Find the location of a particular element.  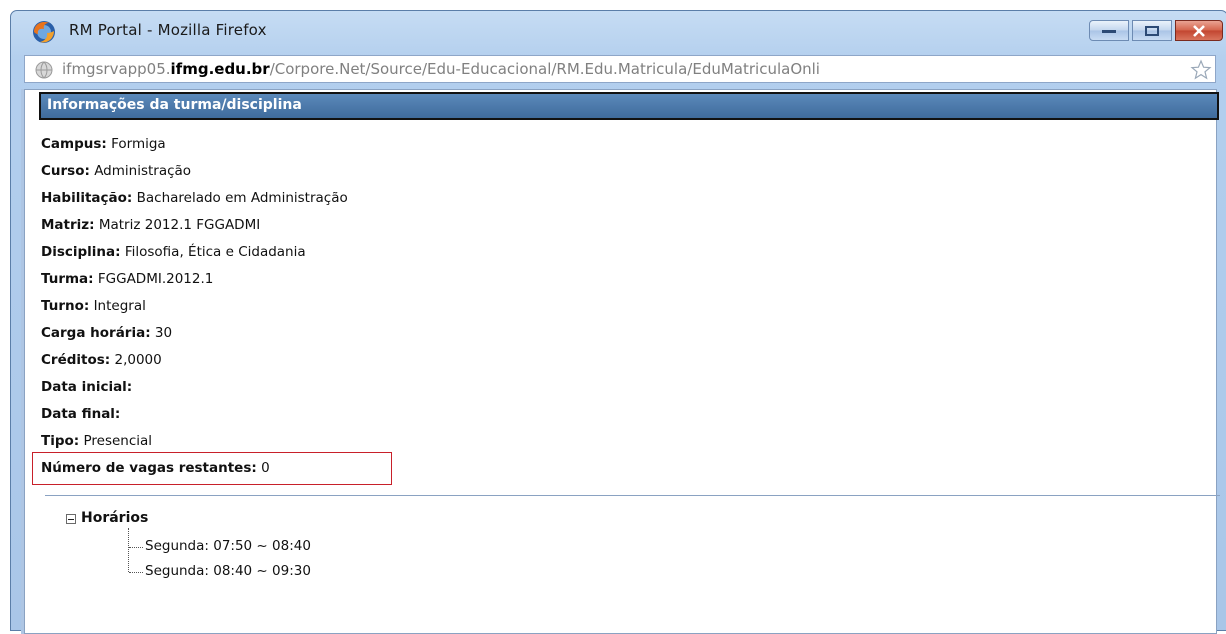

close-icon is located at coordinates (1199, 30).